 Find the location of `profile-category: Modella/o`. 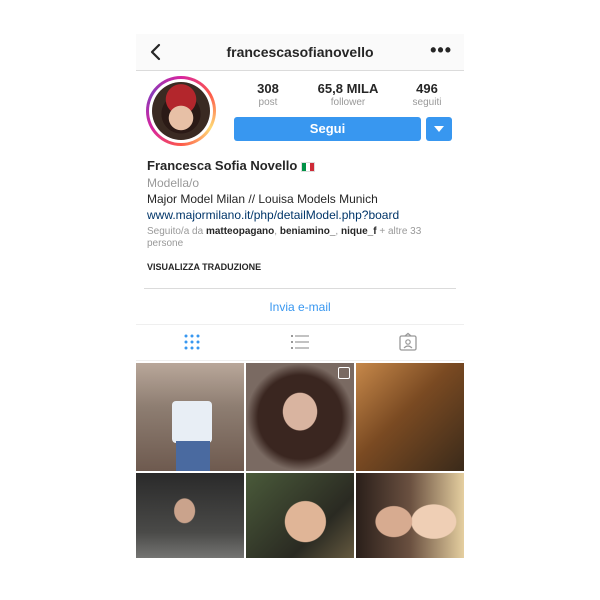

profile-category: Modella/o is located at coordinates (173, 183).